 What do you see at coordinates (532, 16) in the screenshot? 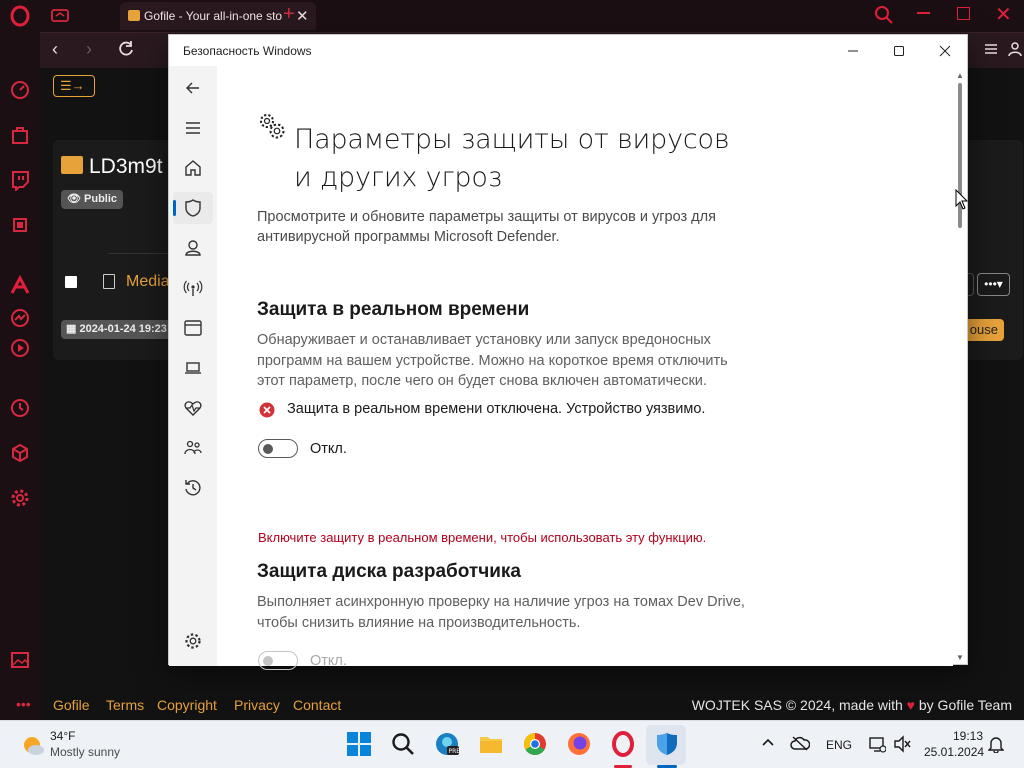
I see `browser-tab-bar: Gofile - Your all-in-one sto ✕ + ✕` at bounding box center [532, 16].